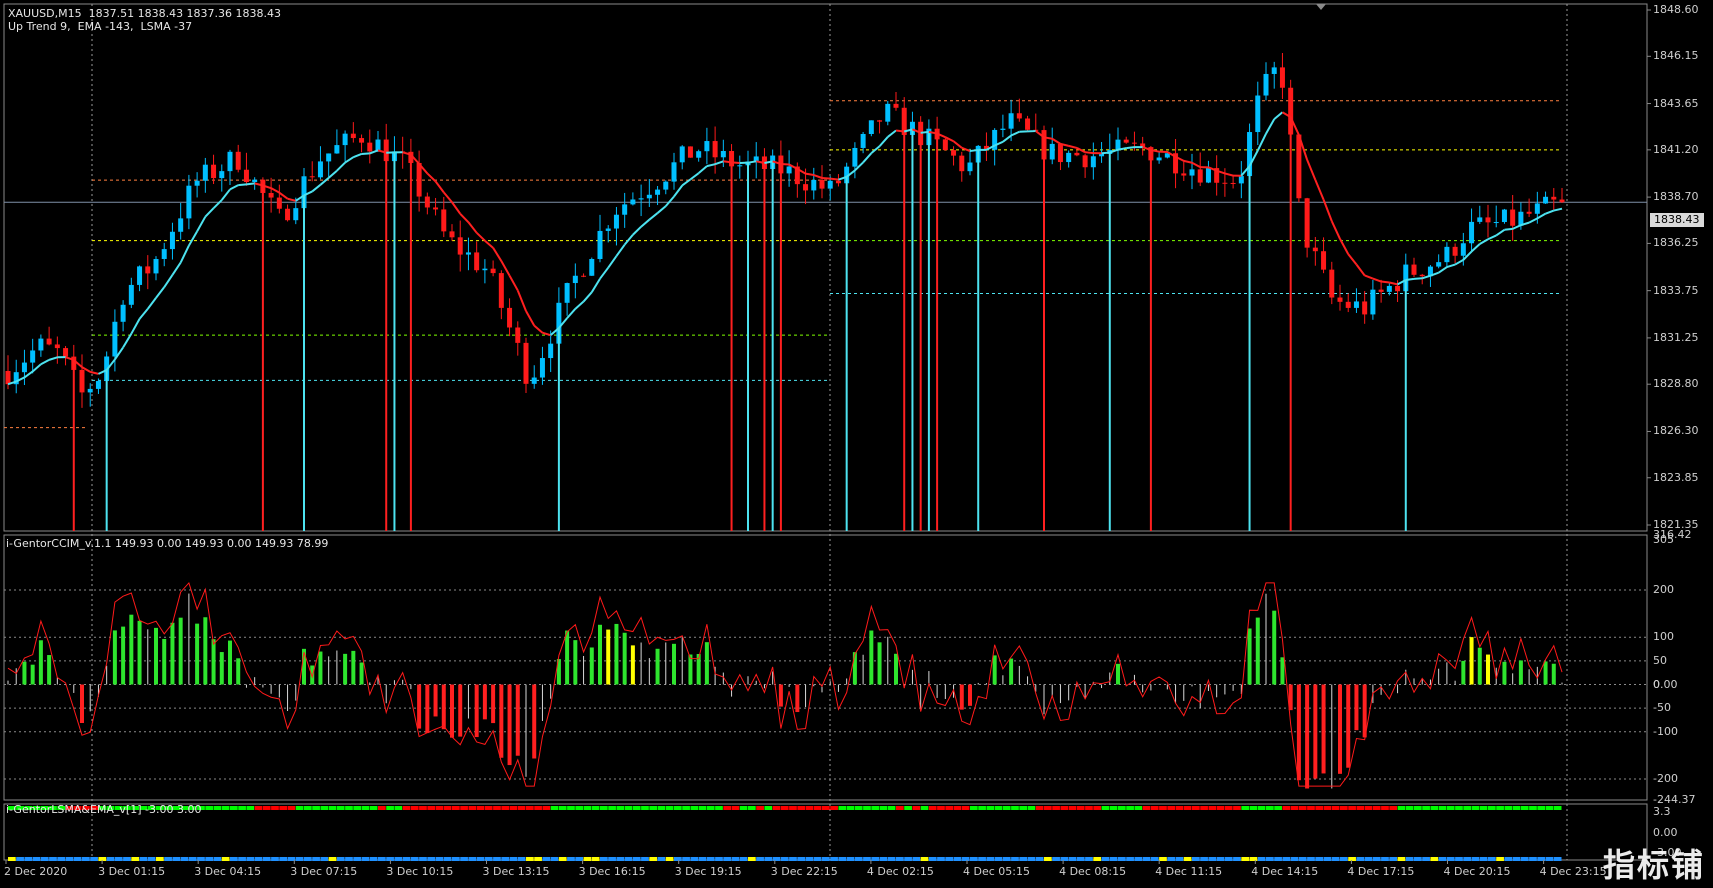 The width and height of the screenshot is (1713, 888). What do you see at coordinates (324, 871) in the screenshot?
I see `time-axis-label: 3 Dec 07:15` at bounding box center [324, 871].